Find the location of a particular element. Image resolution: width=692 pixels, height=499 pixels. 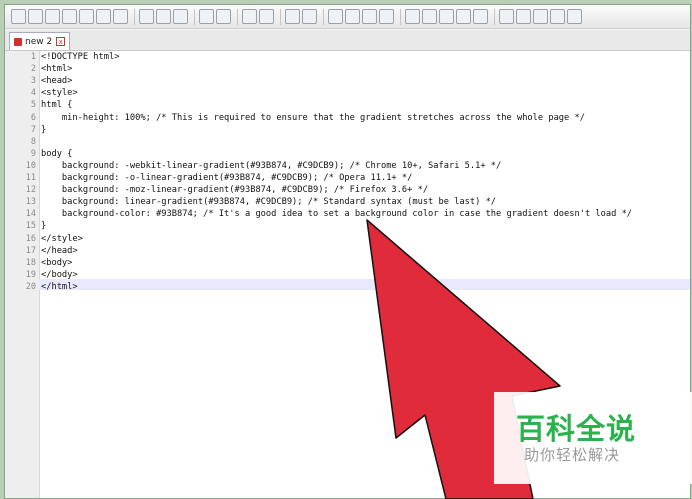

watermark-title: 百科全说 is located at coordinates (576, 429).